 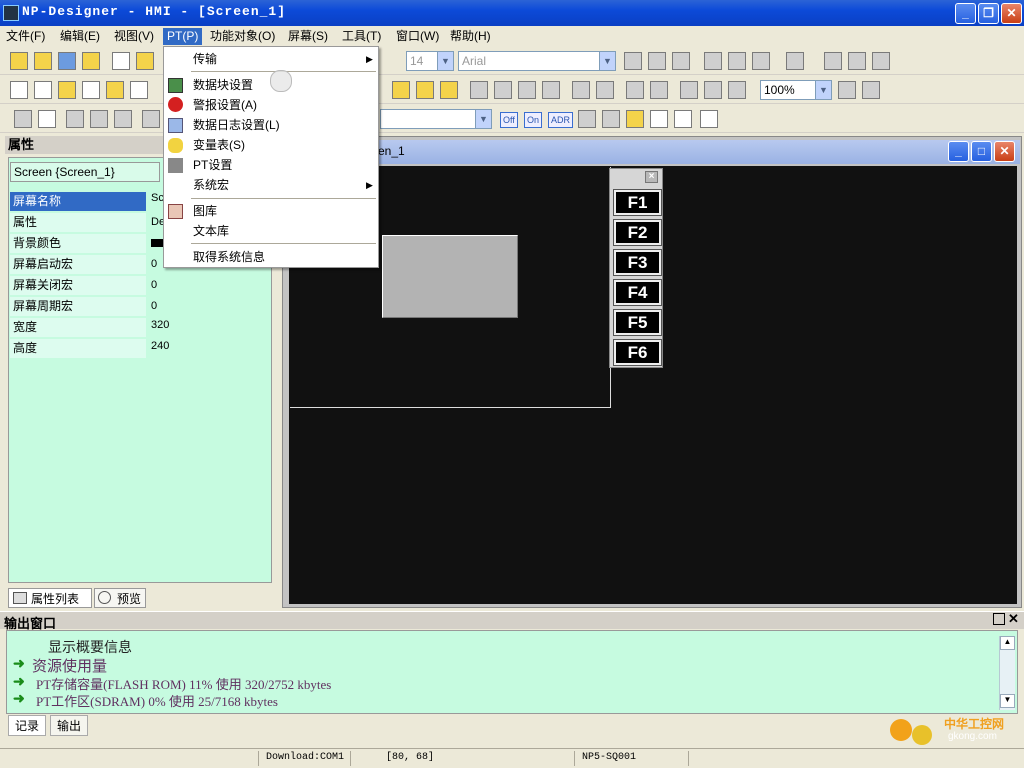 I want to click on menu-item-pt-settings: PT设置, so click(x=283, y=165).